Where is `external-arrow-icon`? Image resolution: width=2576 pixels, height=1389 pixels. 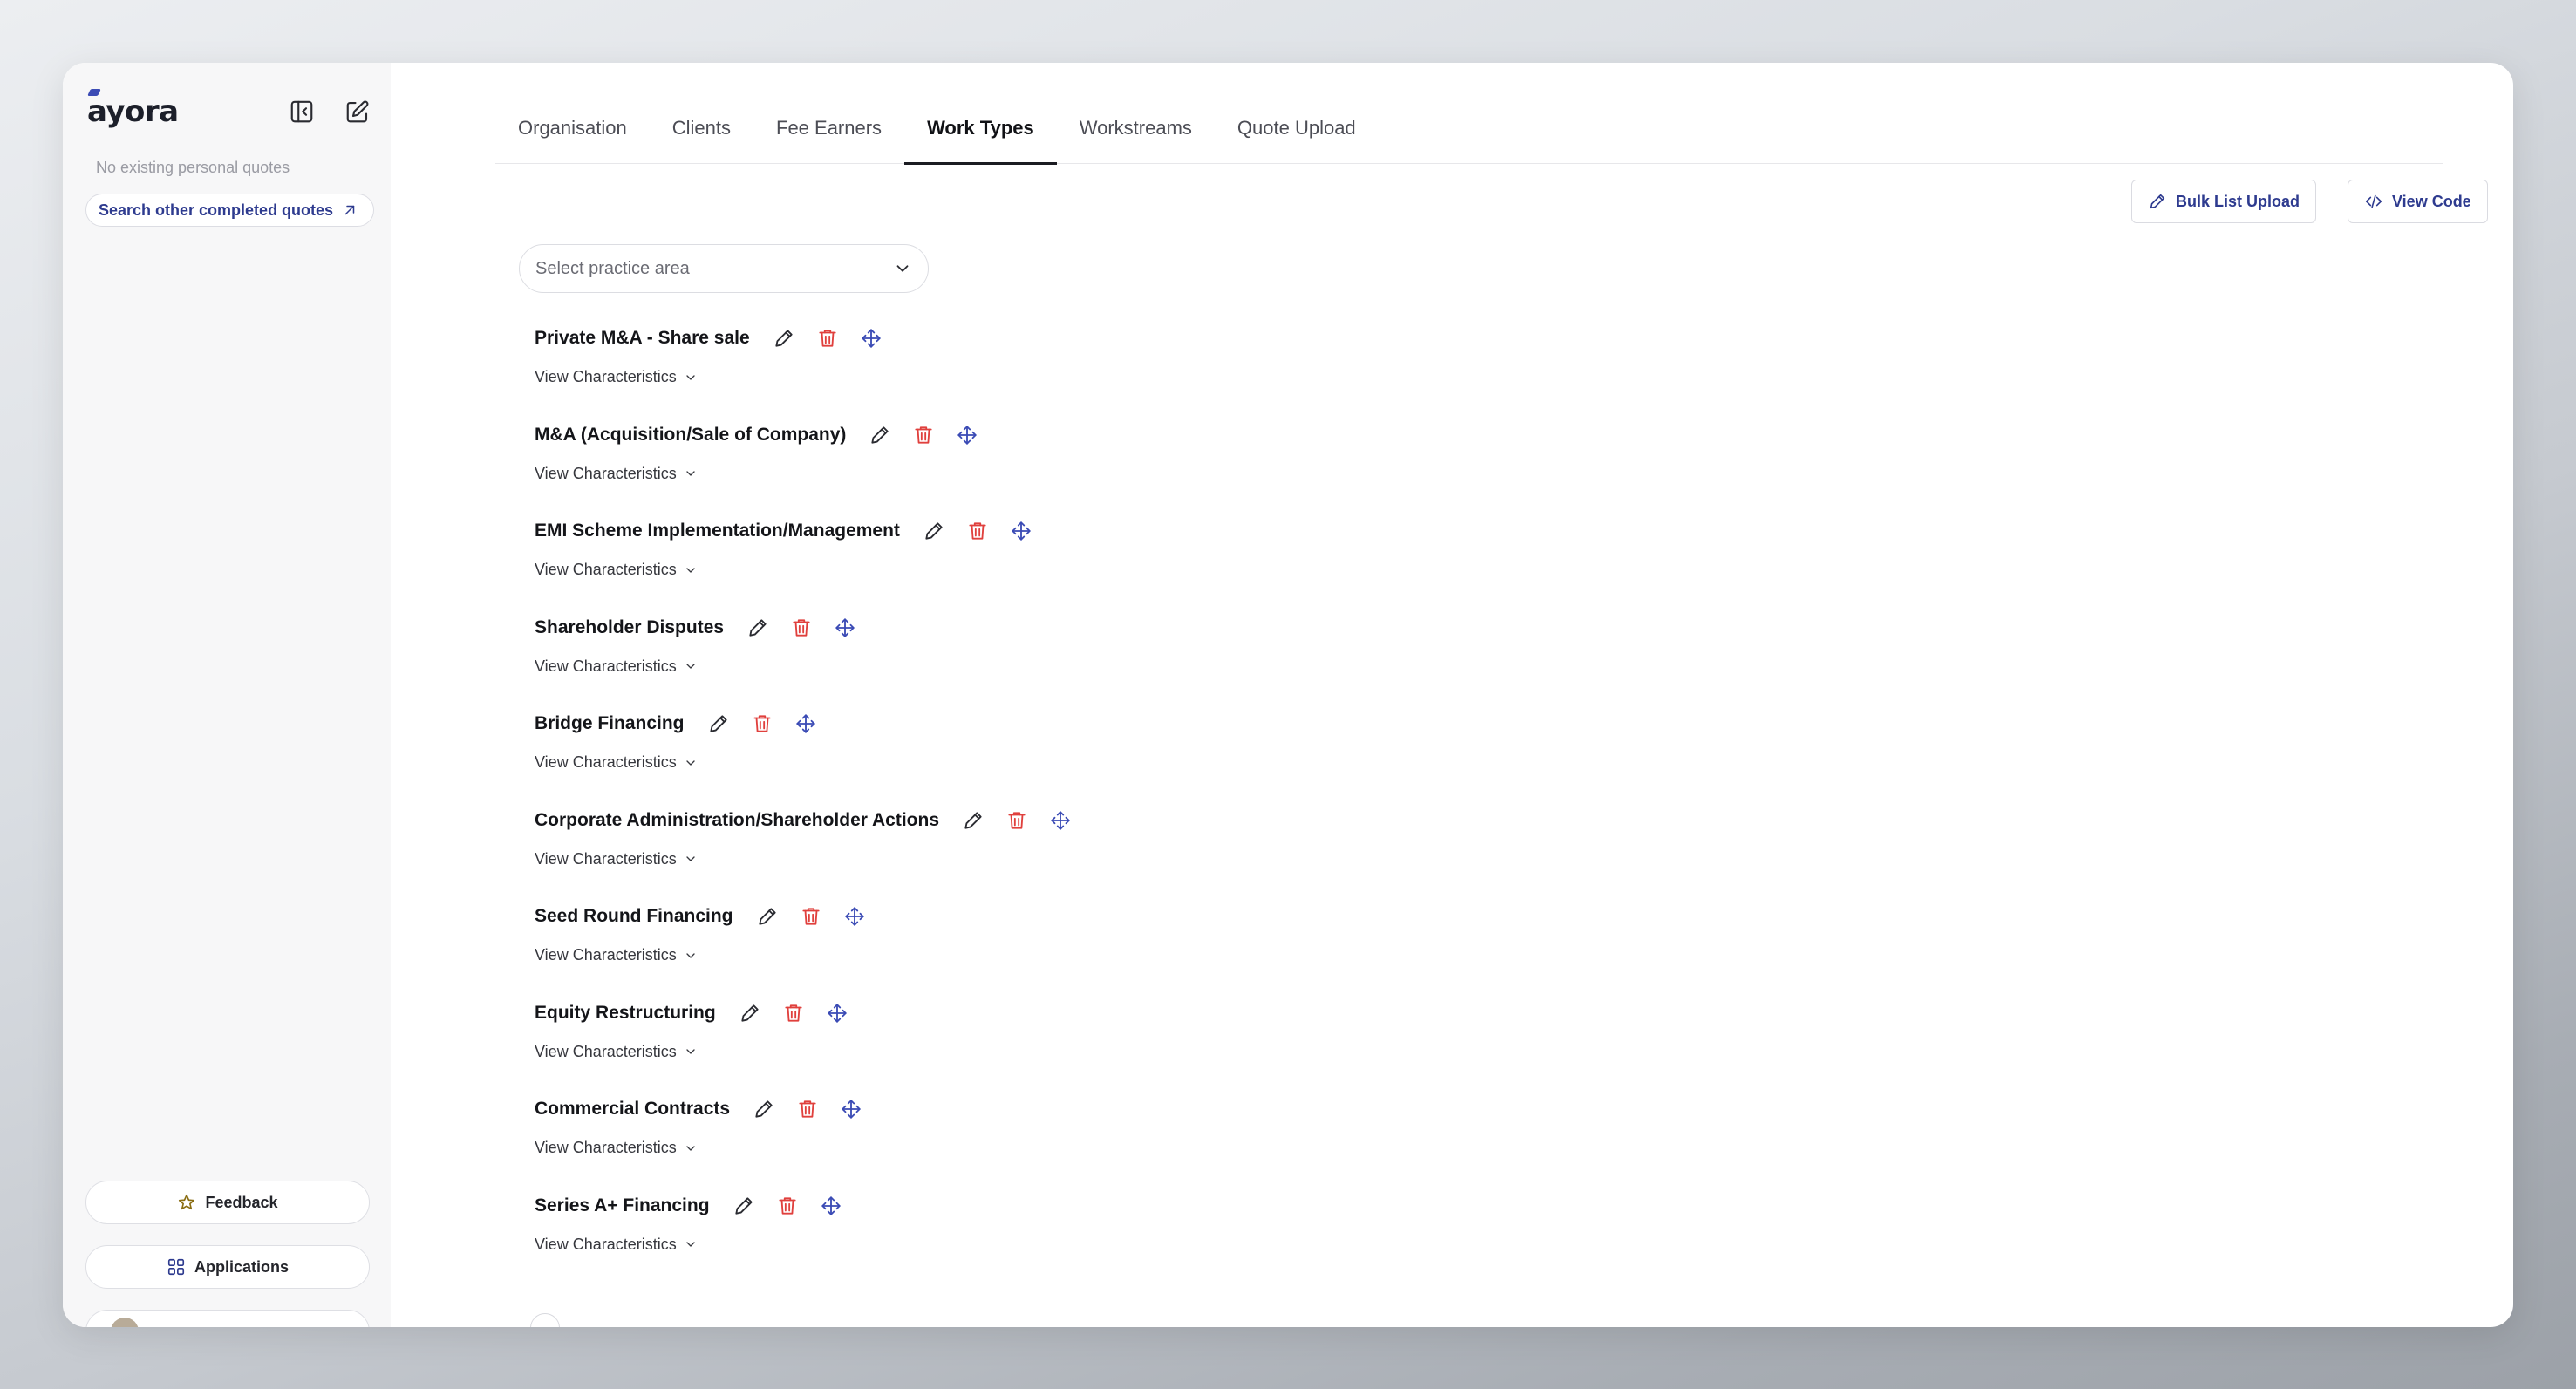
external-arrow-icon is located at coordinates (350, 210).